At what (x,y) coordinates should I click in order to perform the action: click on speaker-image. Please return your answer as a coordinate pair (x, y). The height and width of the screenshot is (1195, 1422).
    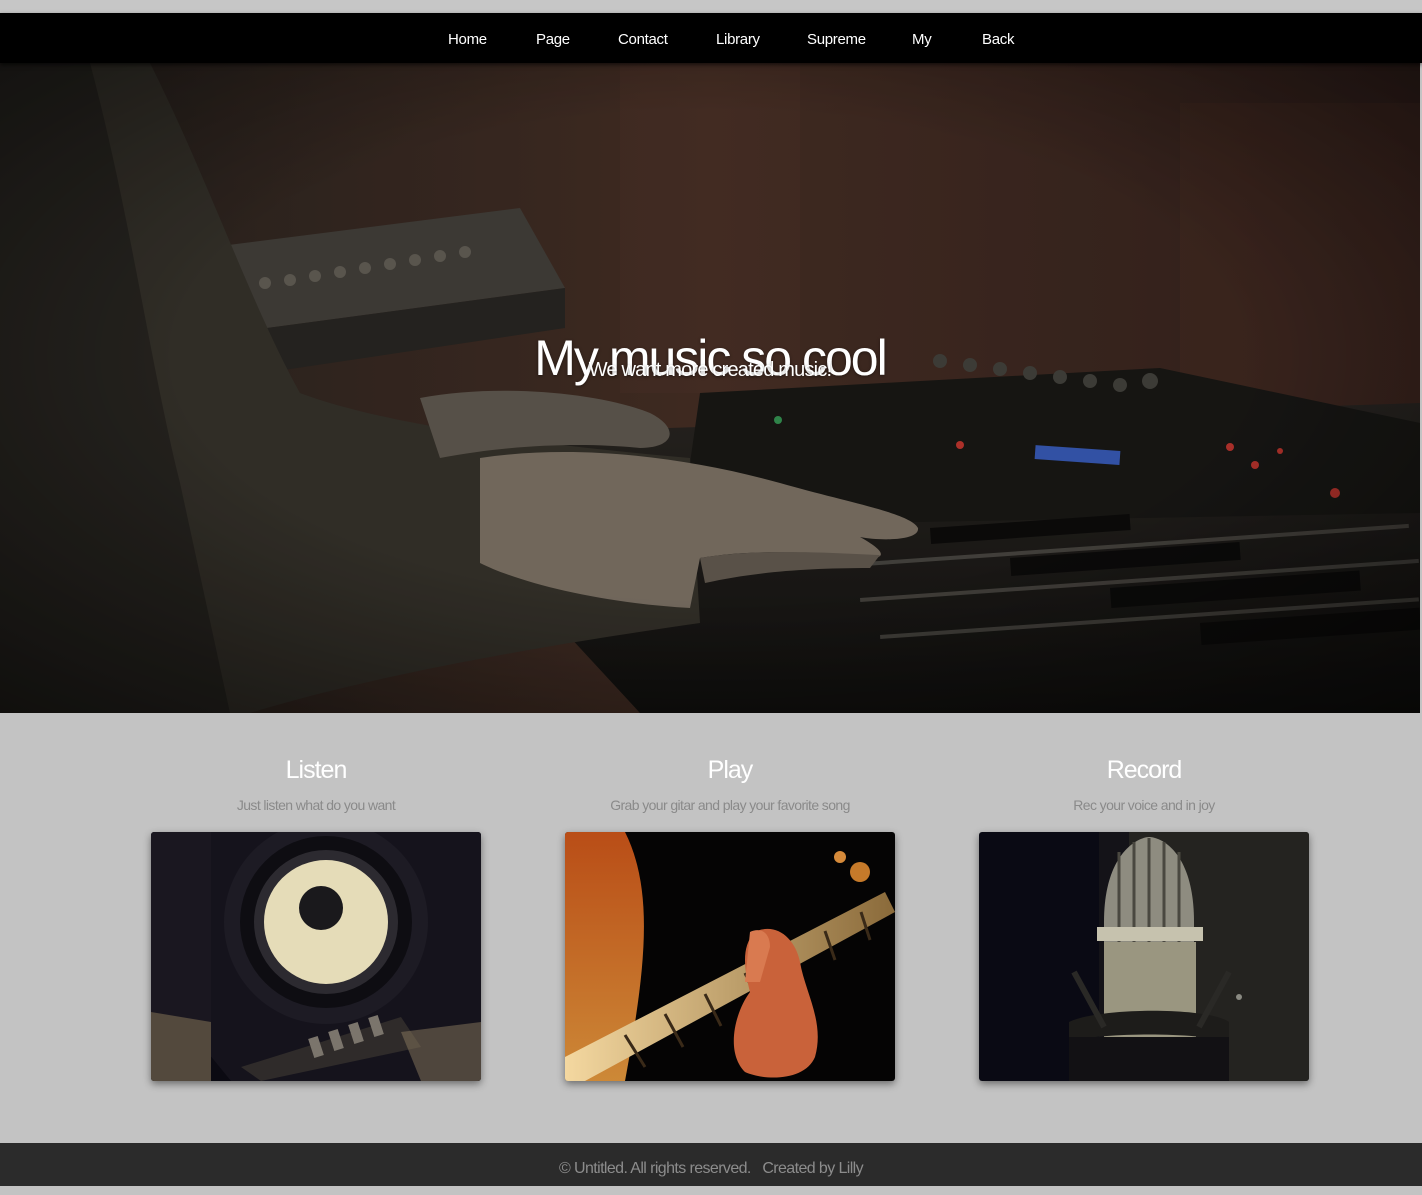
    Looking at the image, I should click on (316, 956).